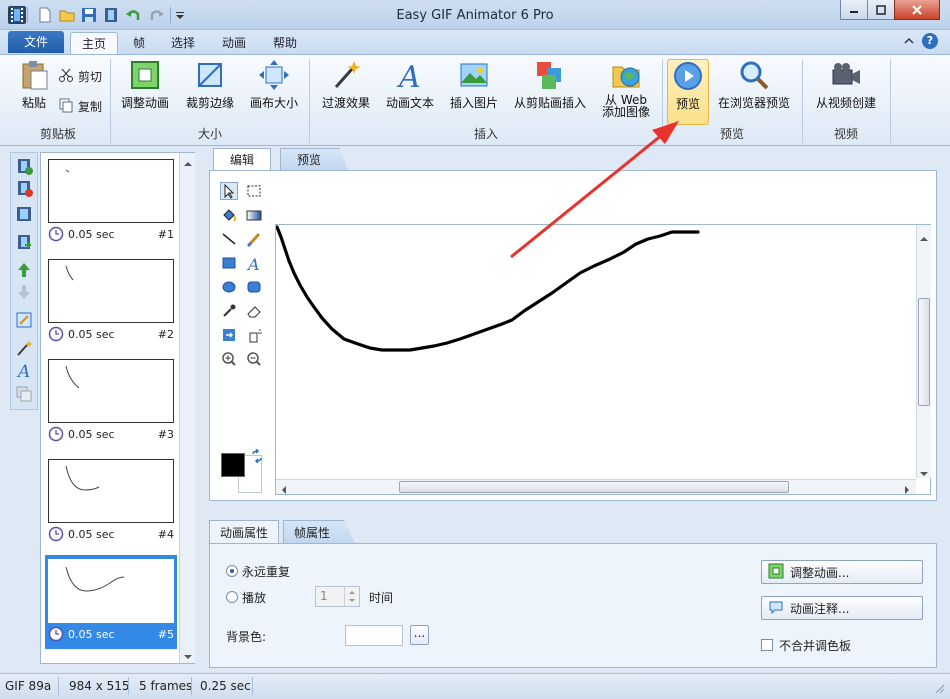  Describe the element at coordinates (110, 101) in the screenshot. I see `group-separator` at that location.